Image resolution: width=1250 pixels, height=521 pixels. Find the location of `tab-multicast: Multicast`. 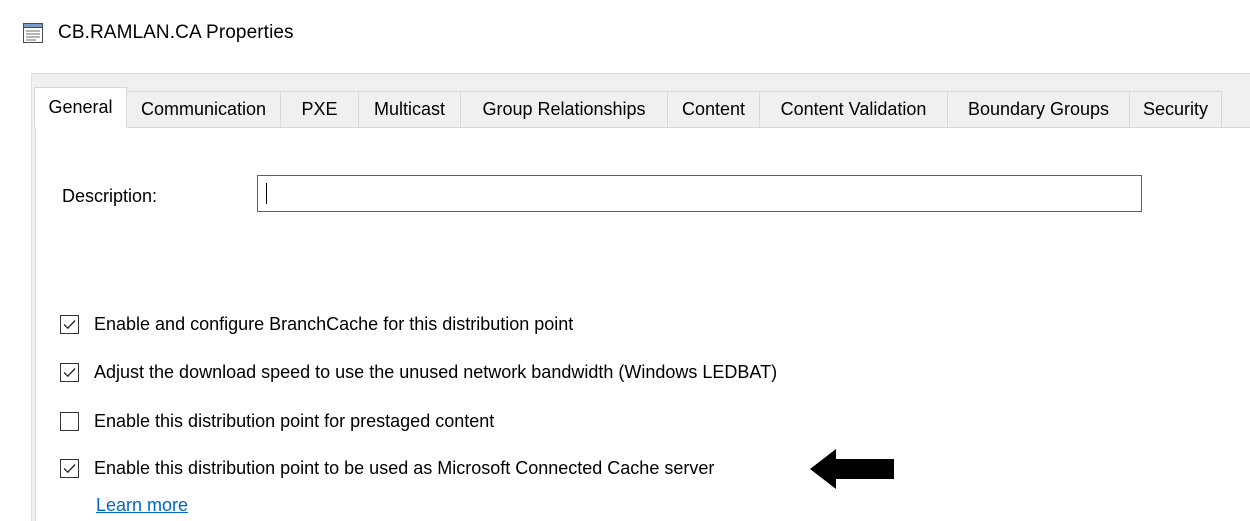

tab-multicast: Multicast is located at coordinates (409, 109).